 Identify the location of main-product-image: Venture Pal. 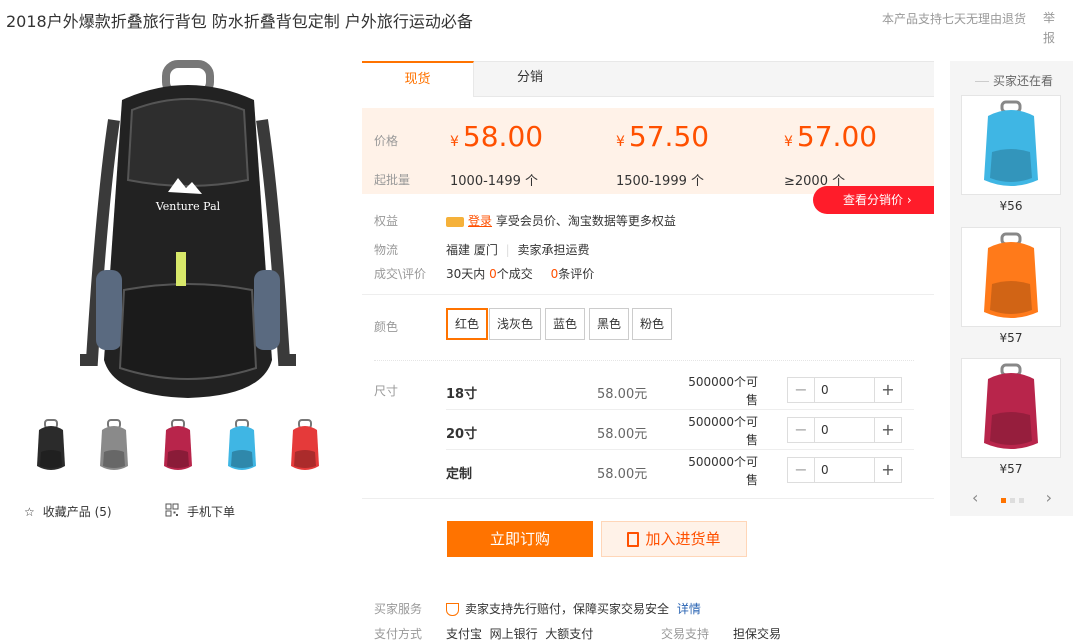
(188, 231).